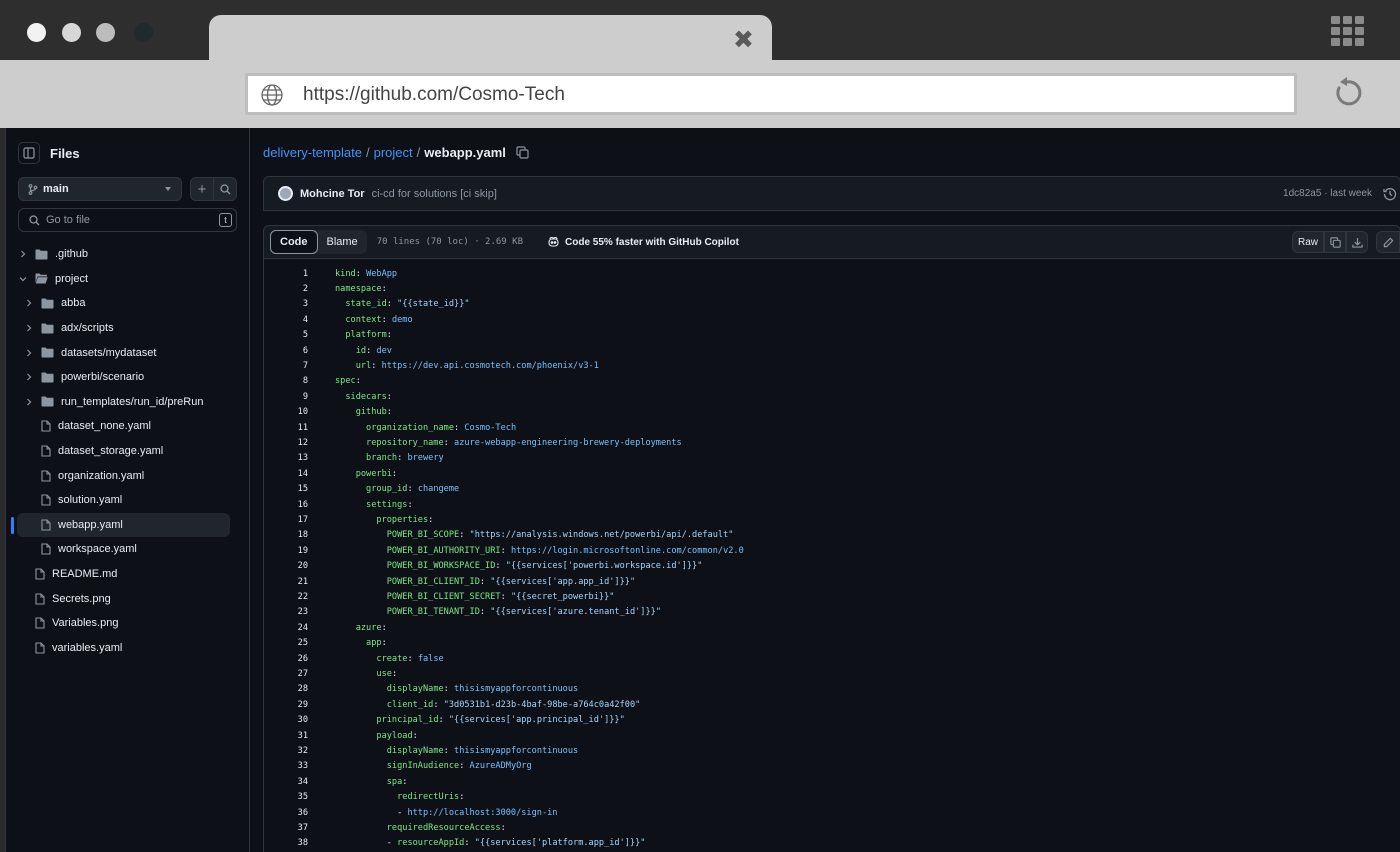  What do you see at coordinates (286, 643) in the screenshot?
I see `line-number: 25` at bounding box center [286, 643].